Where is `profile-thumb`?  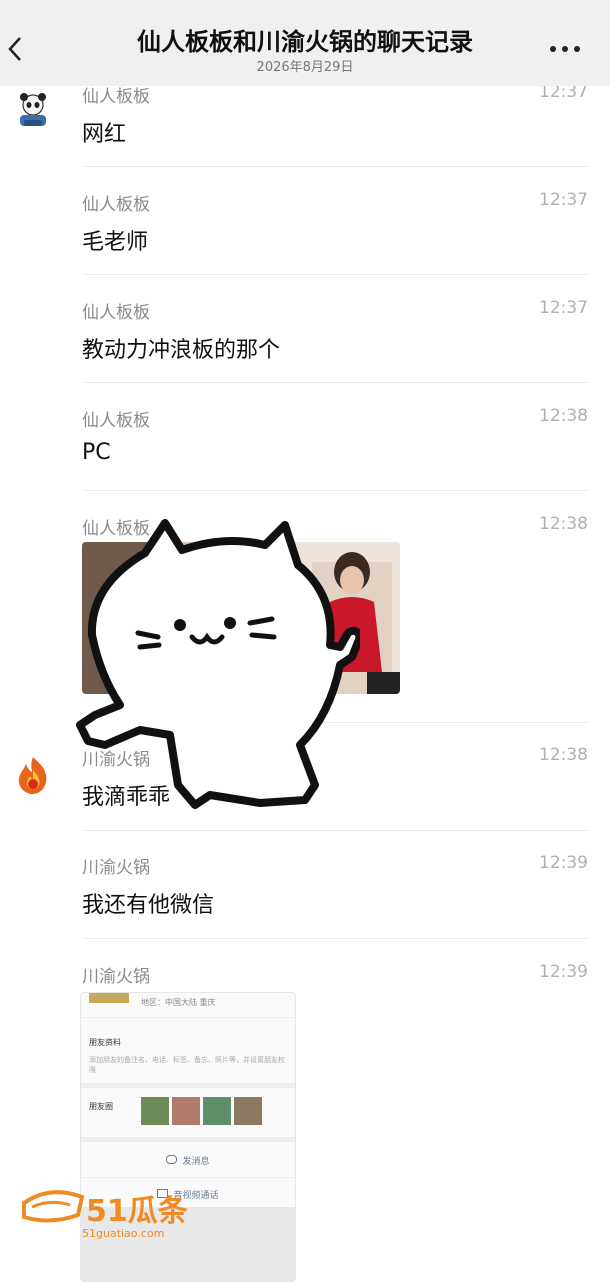
profile-thumb is located at coordinates (109, 998).